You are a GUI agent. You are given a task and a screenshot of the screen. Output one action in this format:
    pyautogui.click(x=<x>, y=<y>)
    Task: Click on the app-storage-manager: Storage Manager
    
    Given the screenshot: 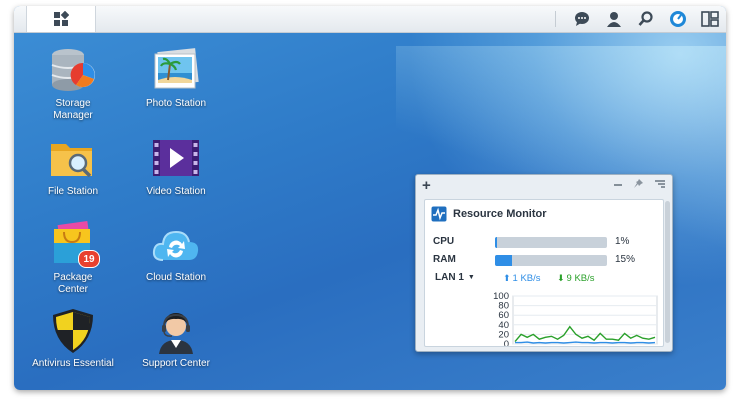 What is the action you would take?
    pyautogui.click(x=73, y=84)
    